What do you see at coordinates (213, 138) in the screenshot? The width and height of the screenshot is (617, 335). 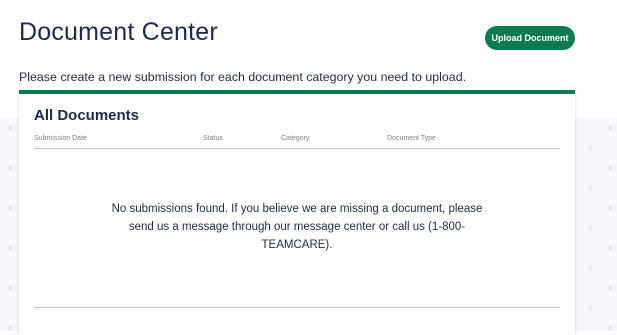 I see `column-header-status: Status` at bounding box center [213, 138].